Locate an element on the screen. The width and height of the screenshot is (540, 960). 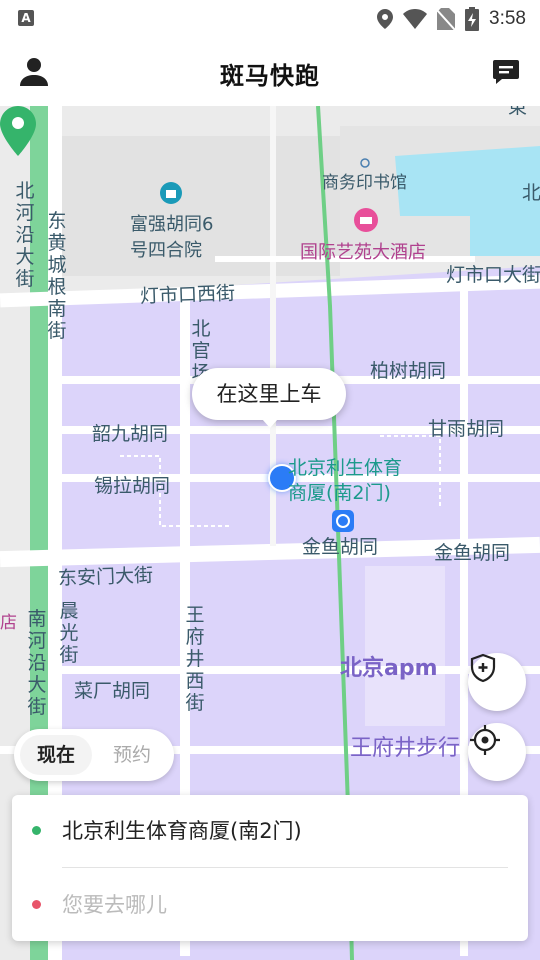
poi-label: 国际艺苑大酒店 is located at coordinates (363, 252).